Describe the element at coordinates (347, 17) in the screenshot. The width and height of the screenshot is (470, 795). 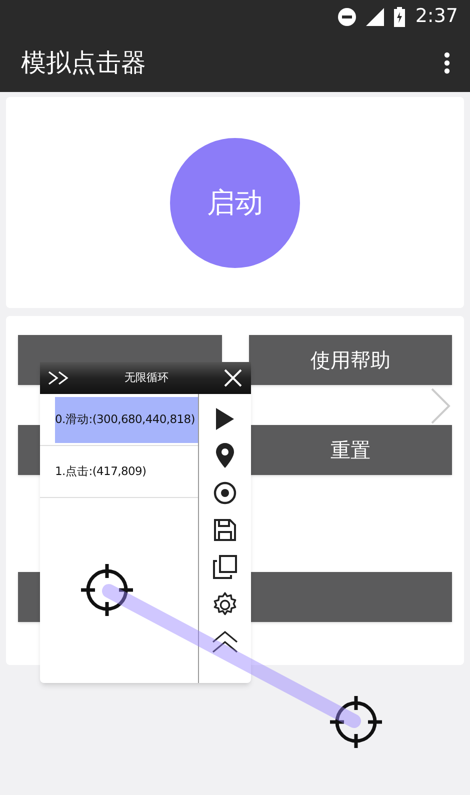
I see `do-not-disturb-icon` at that location.